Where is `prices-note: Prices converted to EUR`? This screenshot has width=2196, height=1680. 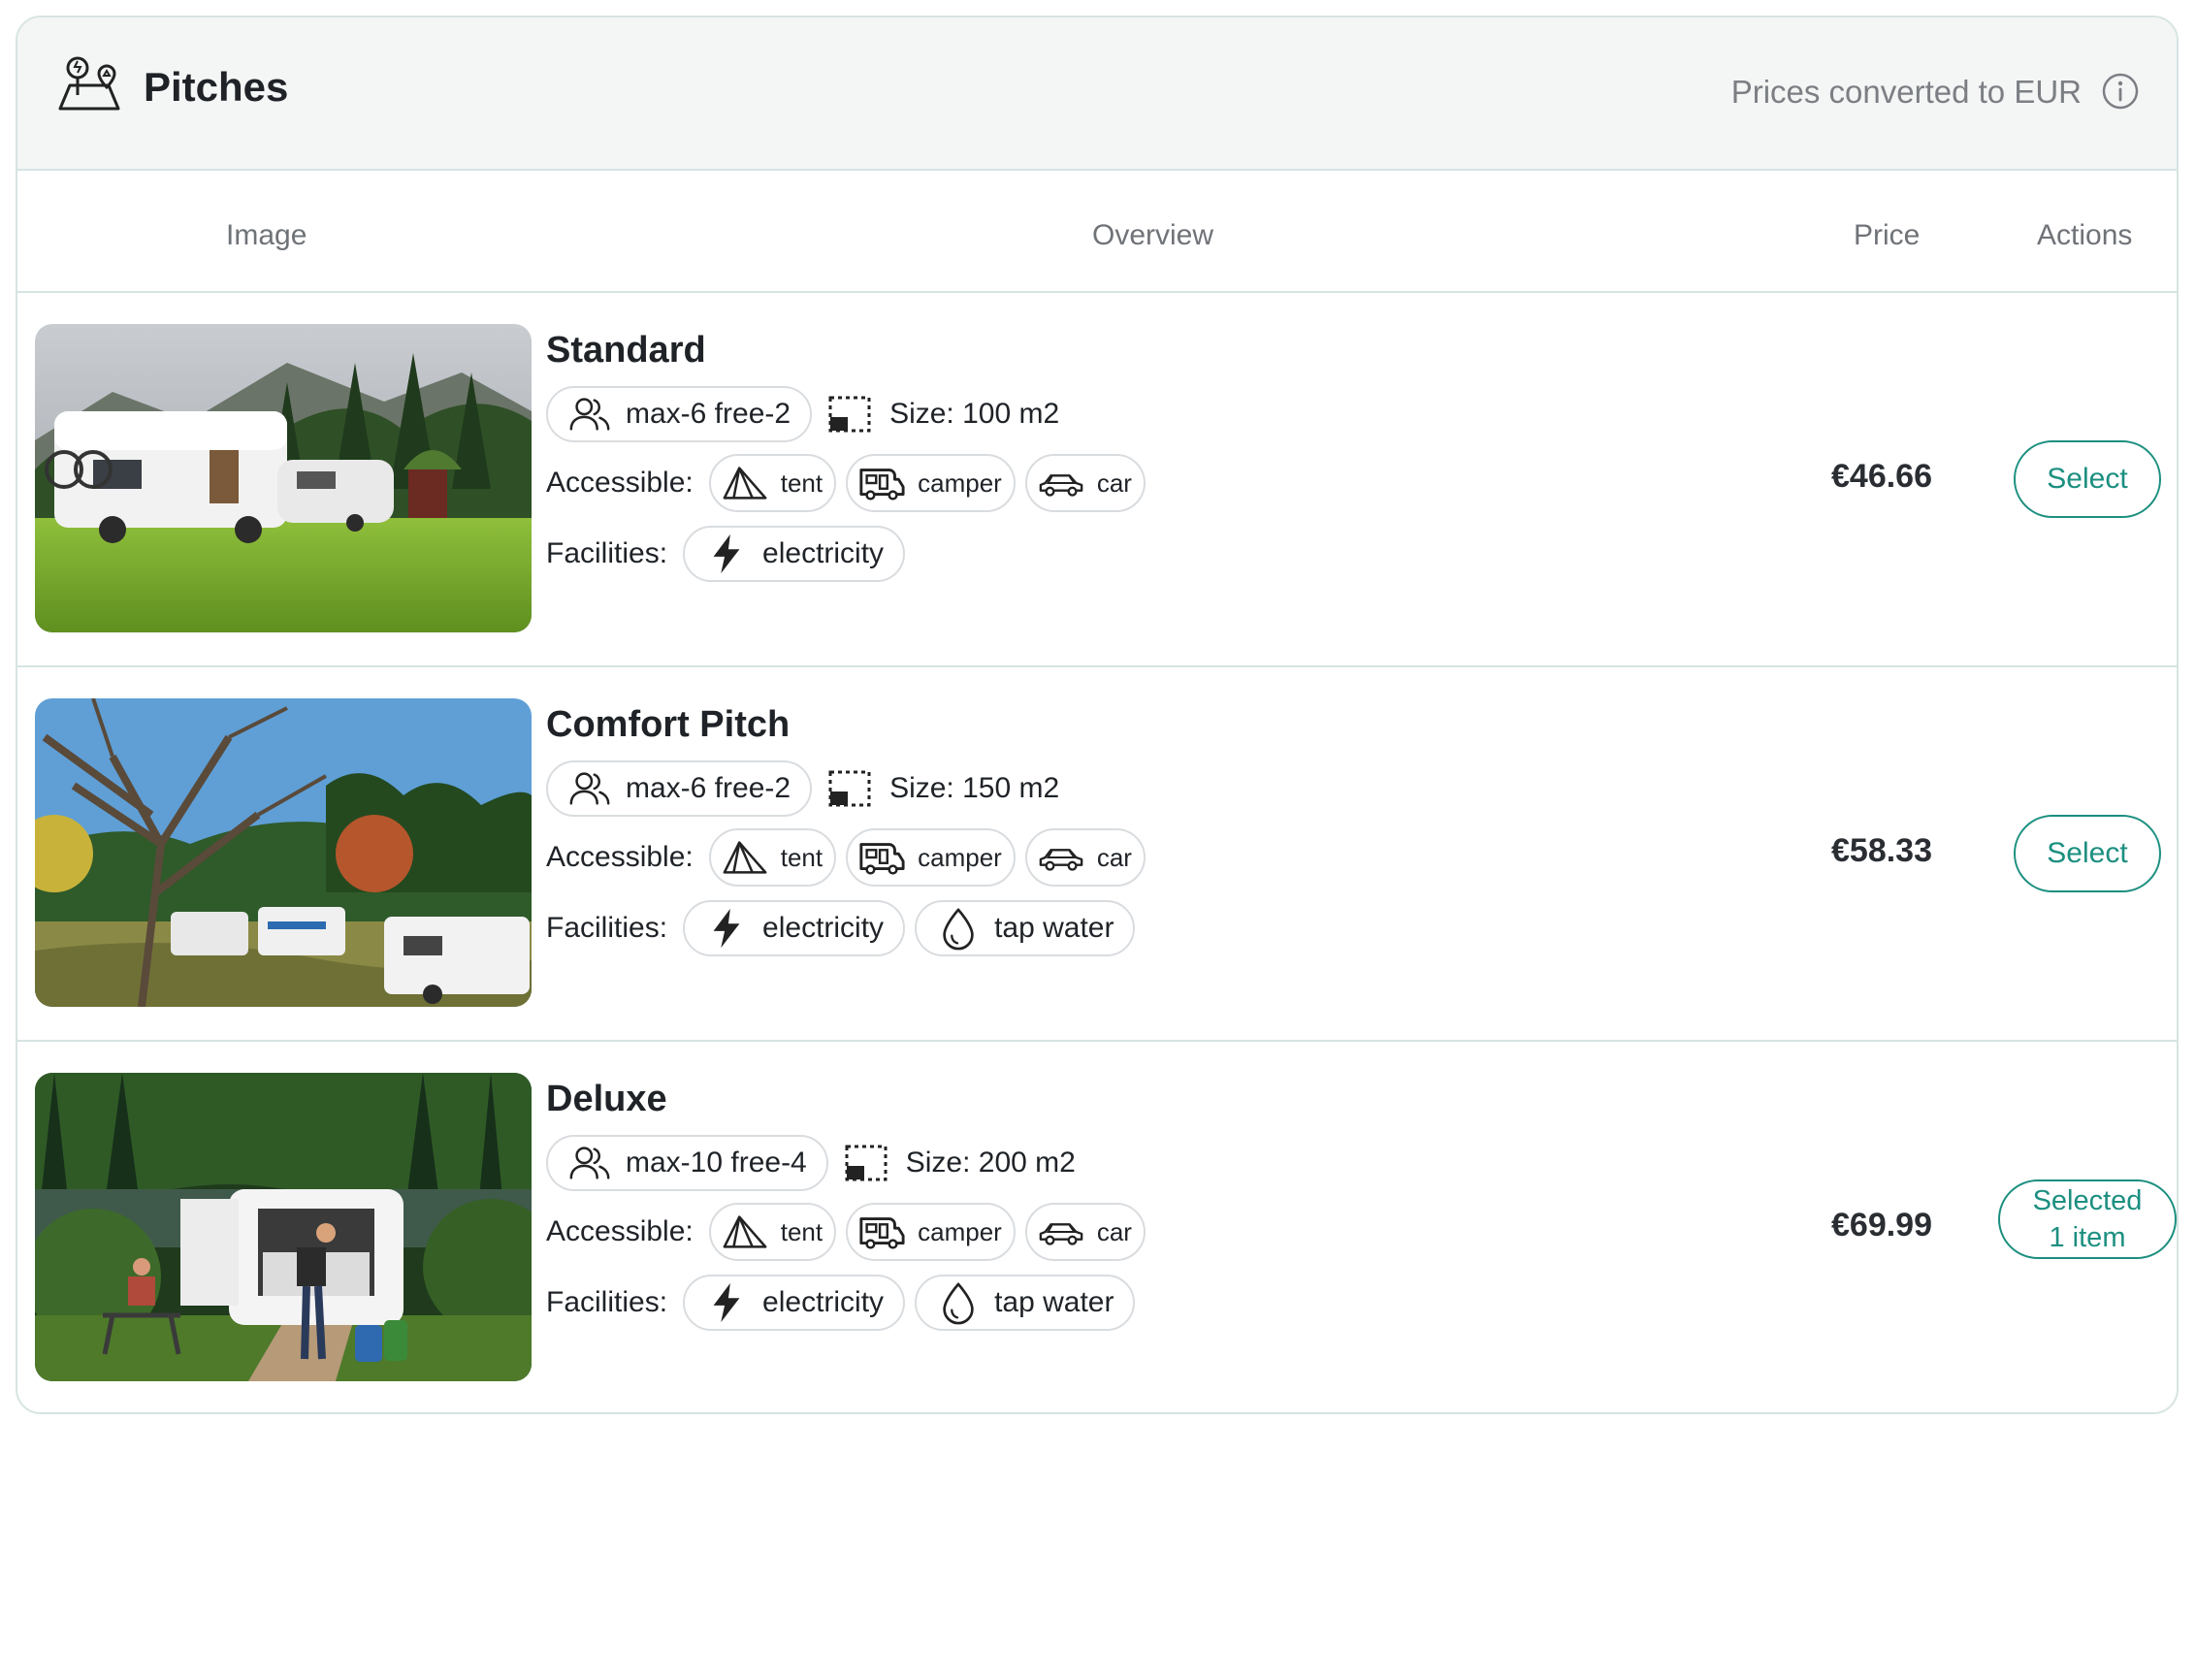
prices-note: Prices converted to EUR is located at coordinates (1906, 92).